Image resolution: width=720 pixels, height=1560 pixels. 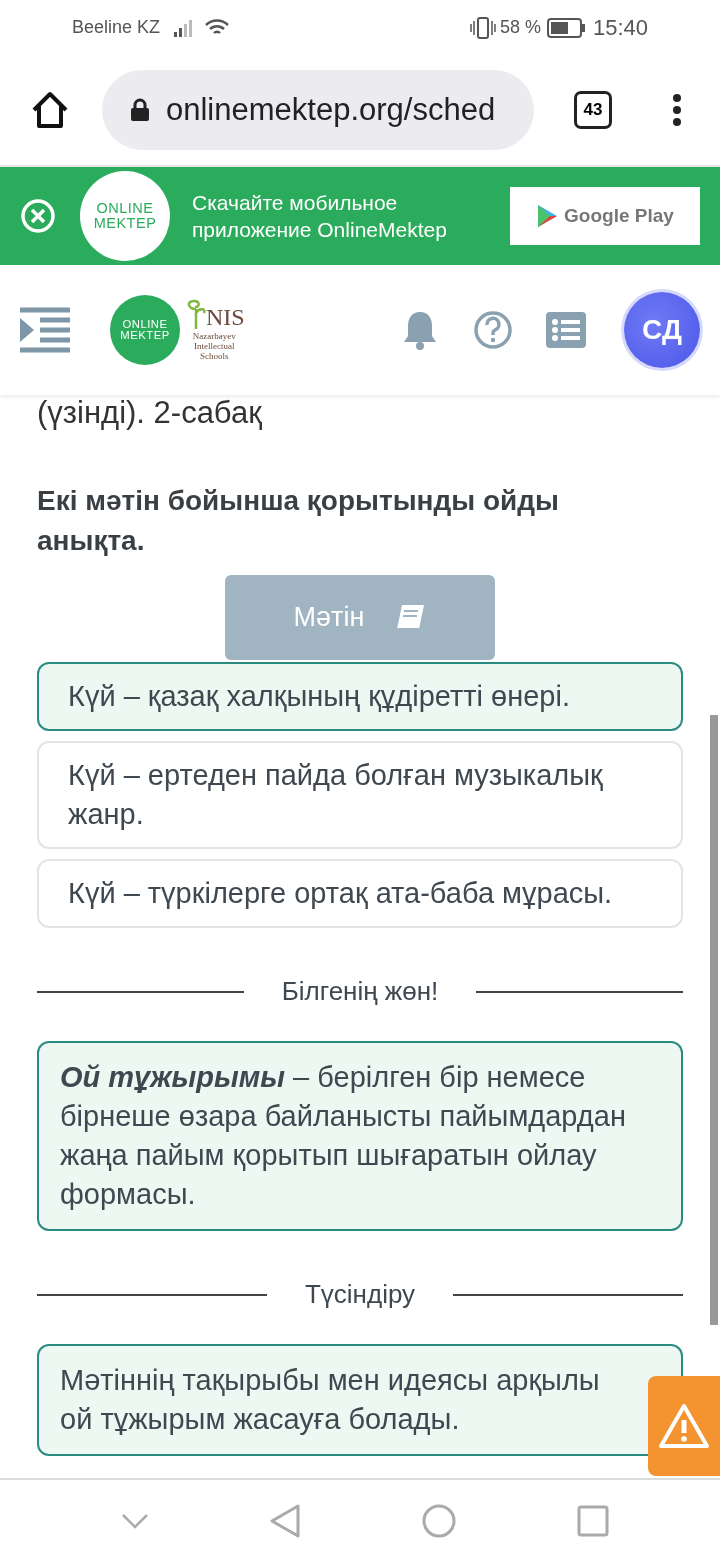 I want to click on back-icon, so click(x=285, y=1521).